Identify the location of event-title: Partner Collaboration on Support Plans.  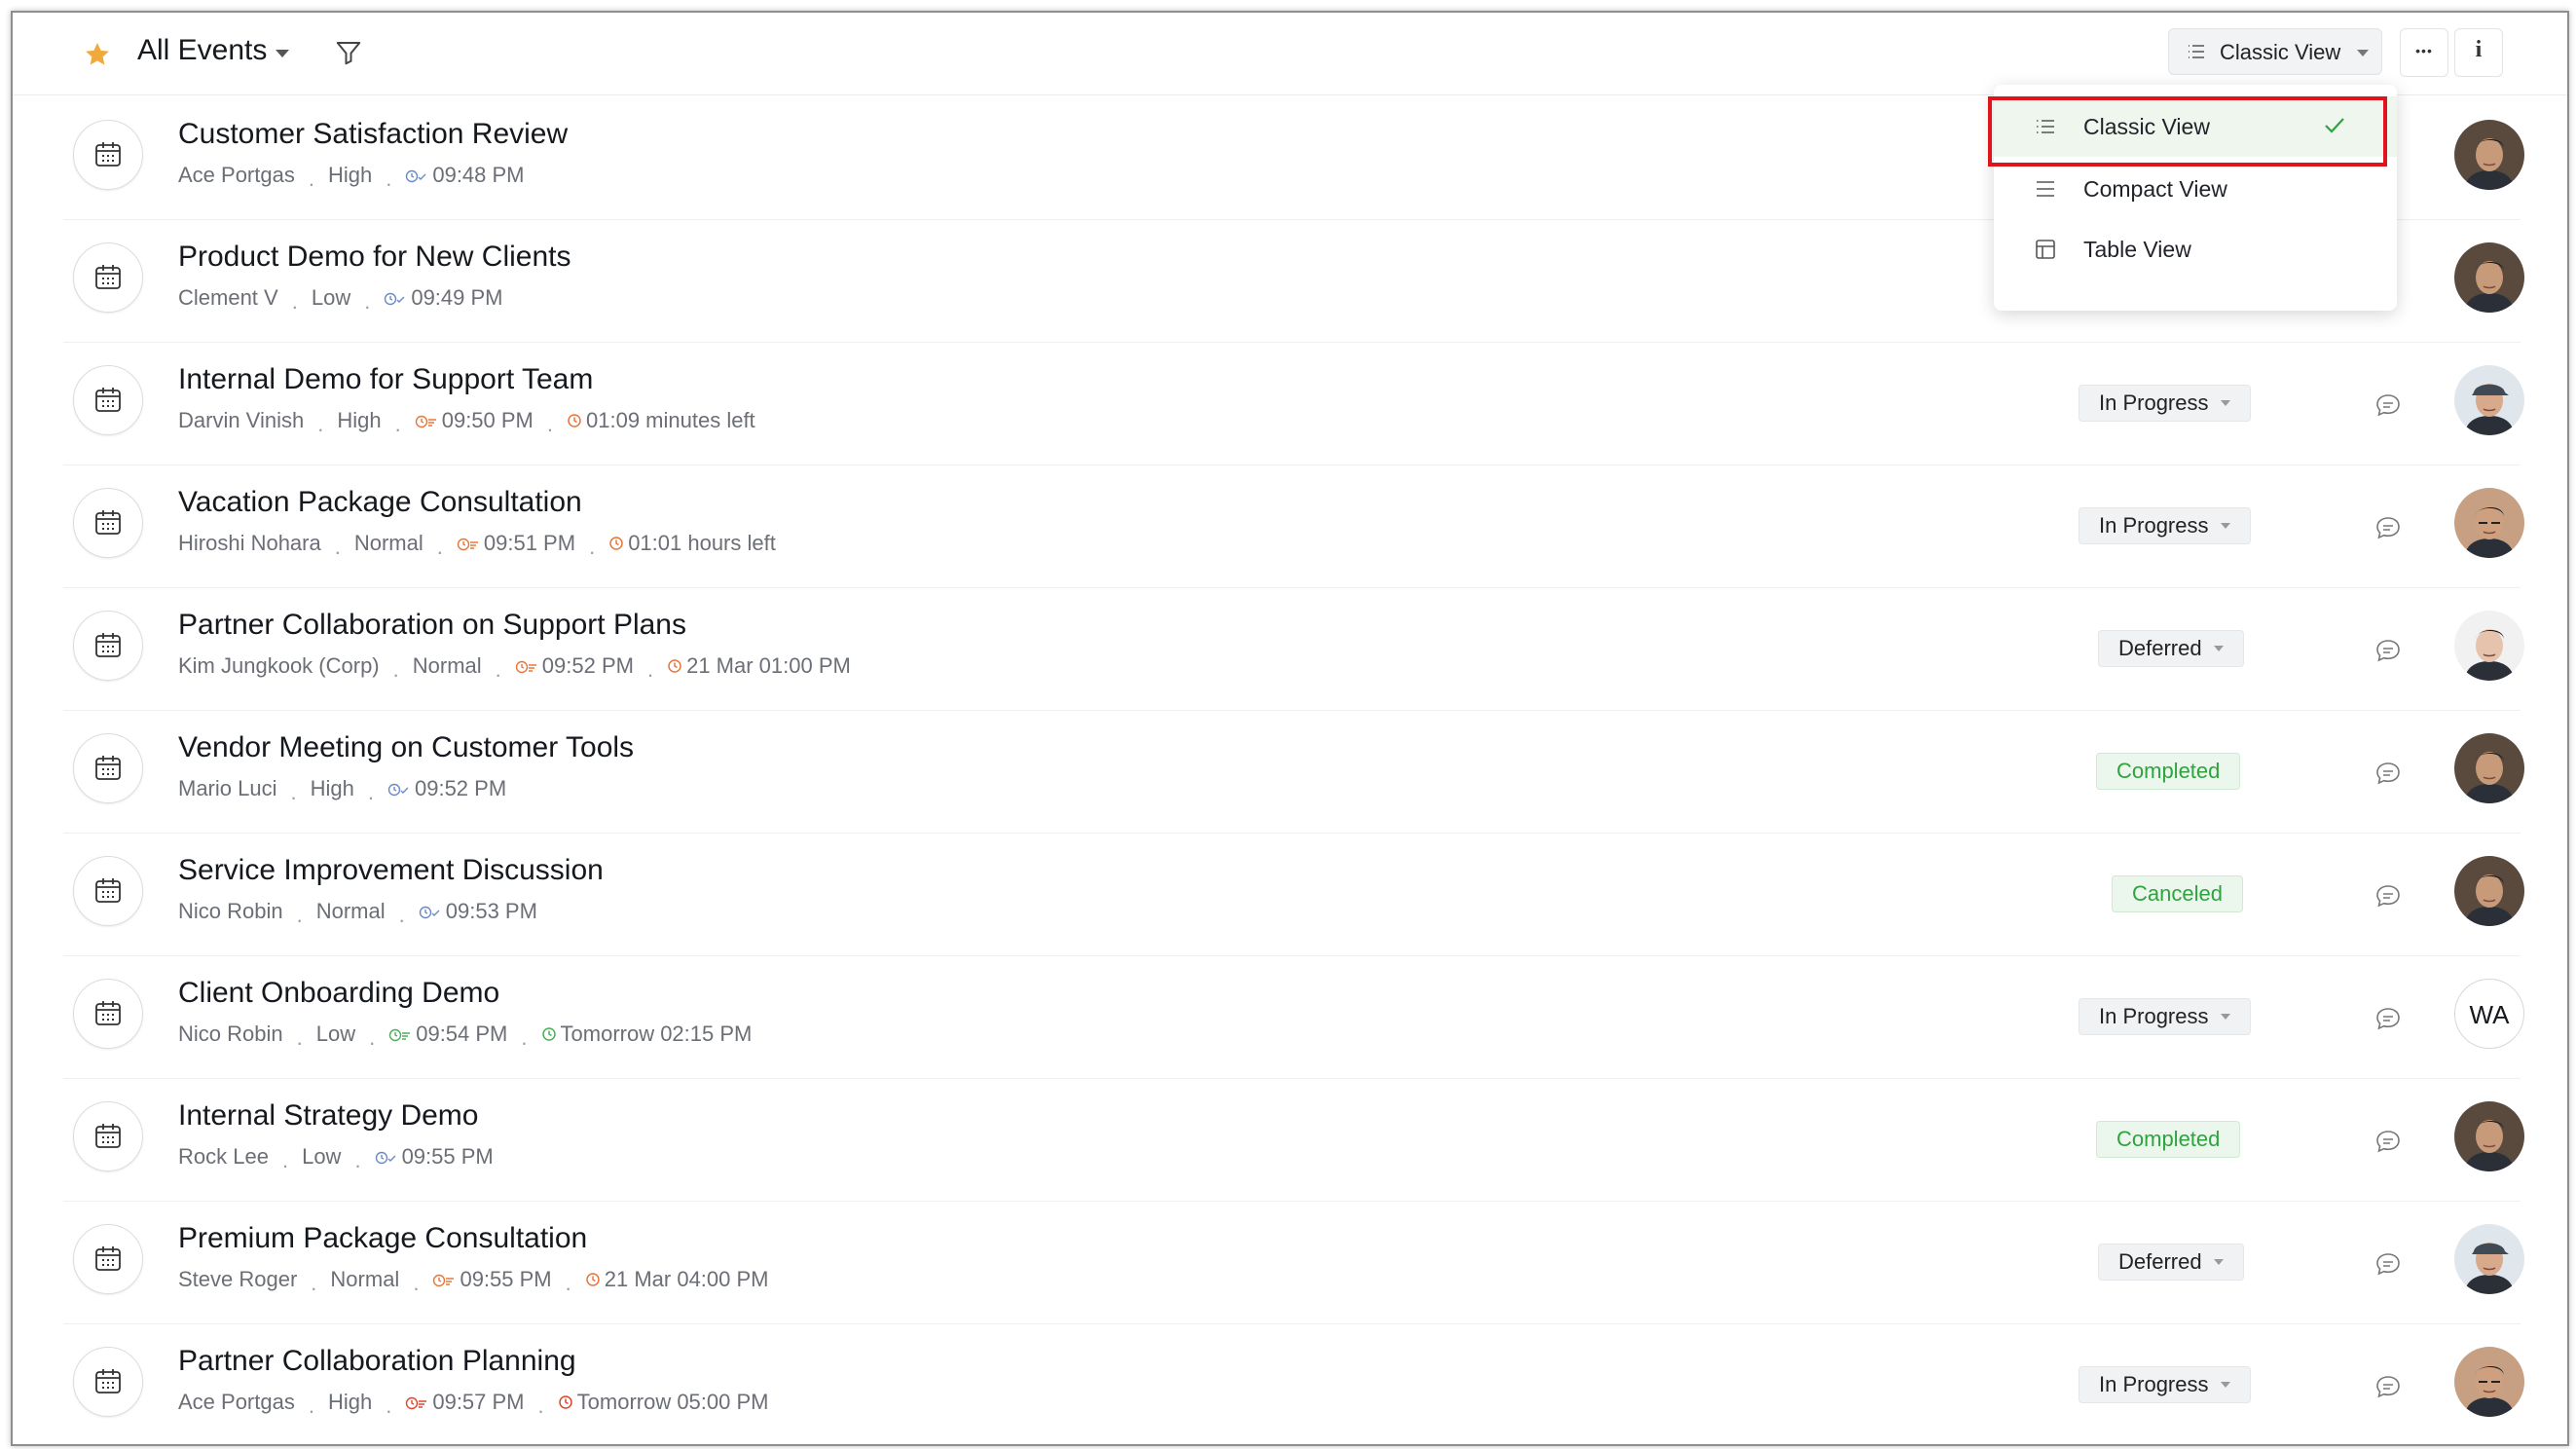
(432, 625).